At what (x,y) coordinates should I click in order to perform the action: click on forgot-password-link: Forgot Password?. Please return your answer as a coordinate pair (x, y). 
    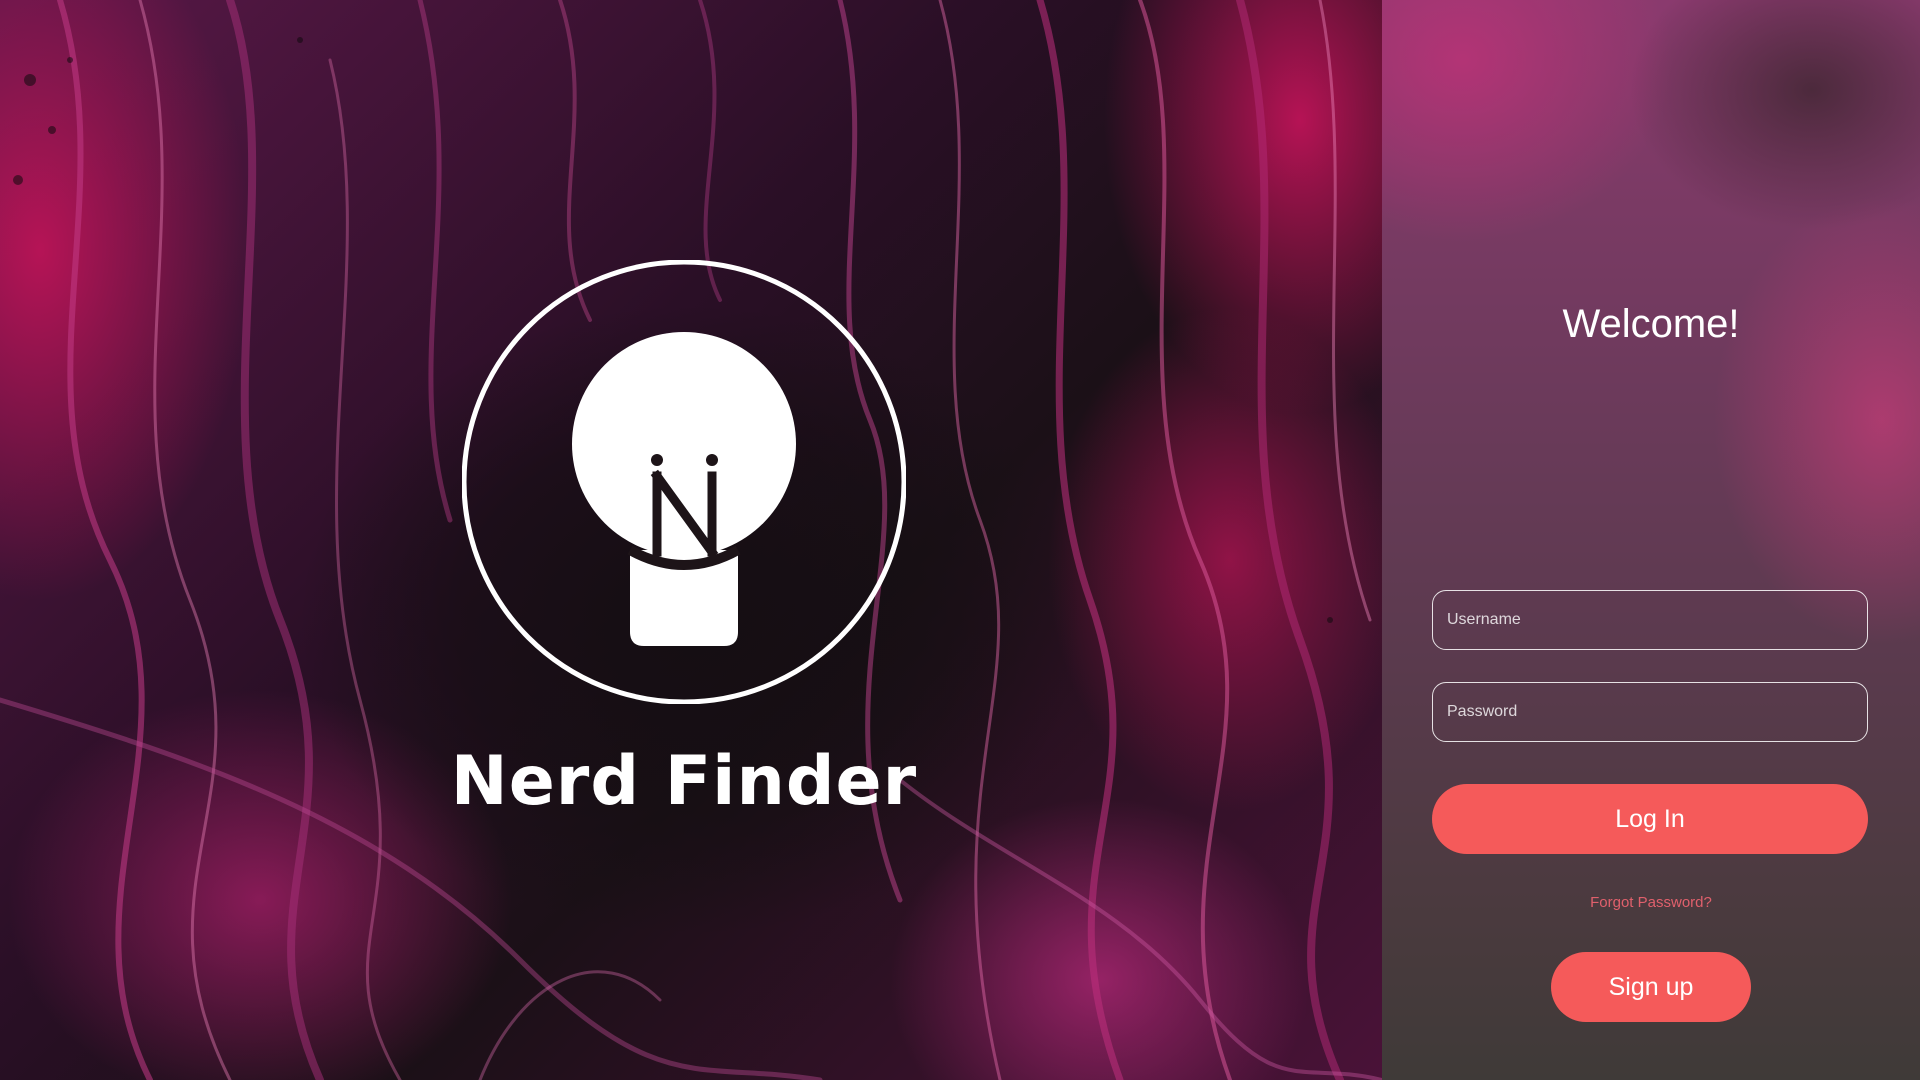
    Looking at the image, I should click on (1651, 902).